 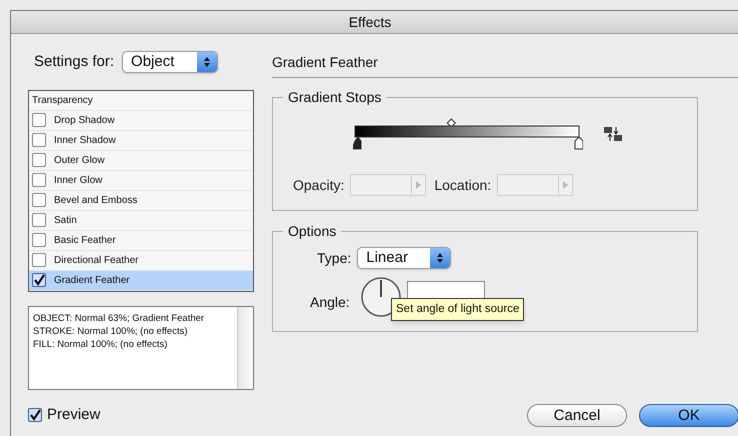 What do you see at coordinates (79, 161) in the screenshot?
I see `effect-label: Outer Glow` at bounding box center [79, 161].